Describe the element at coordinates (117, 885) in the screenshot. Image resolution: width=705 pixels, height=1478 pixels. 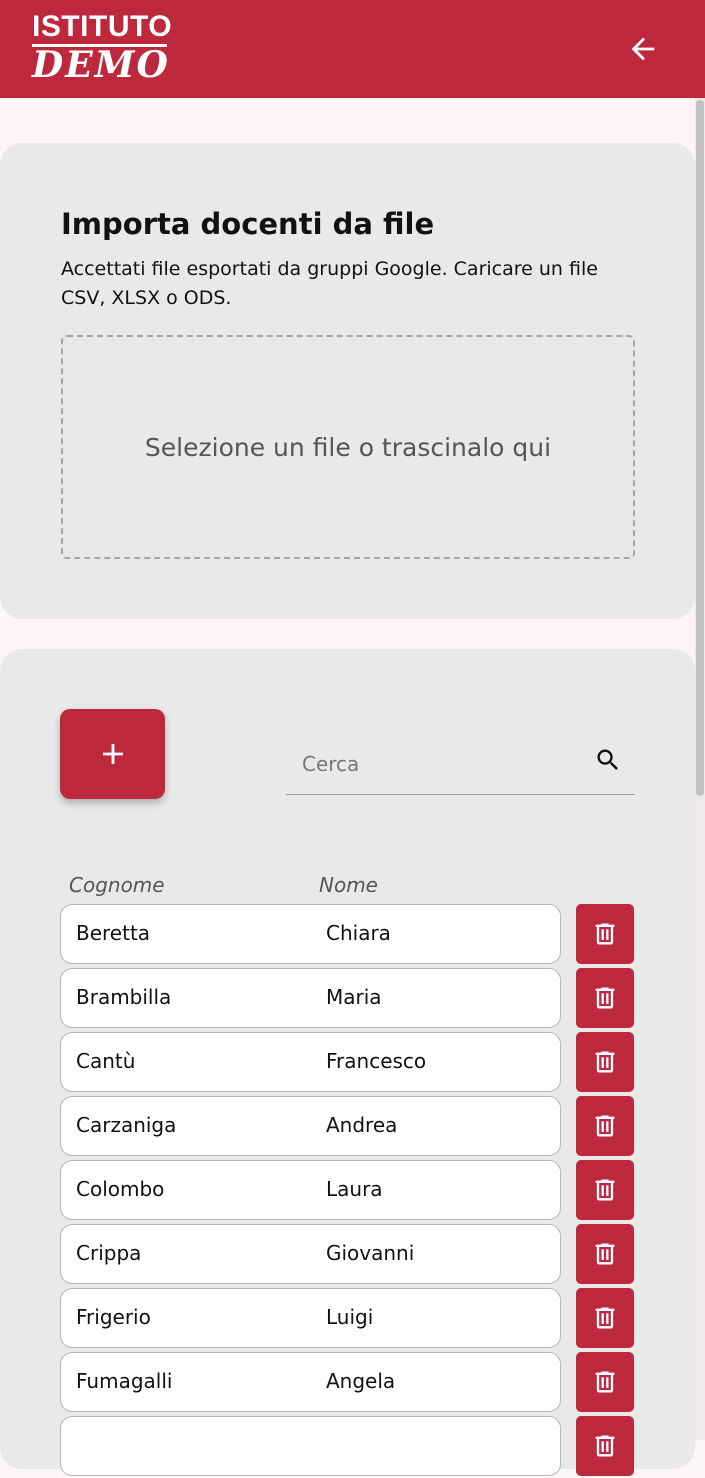
I see `column-header-surname: Cognome` at that location.